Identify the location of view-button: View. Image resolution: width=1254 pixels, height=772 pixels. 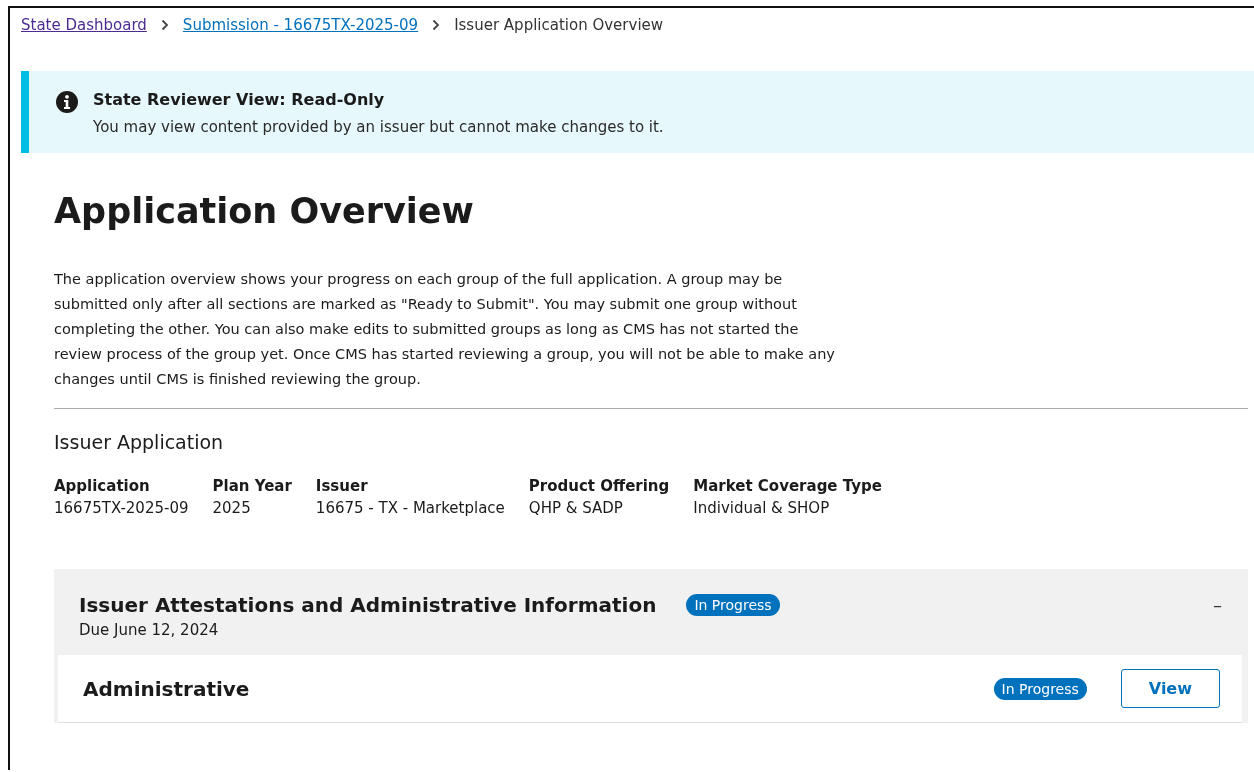
(1170, 688).